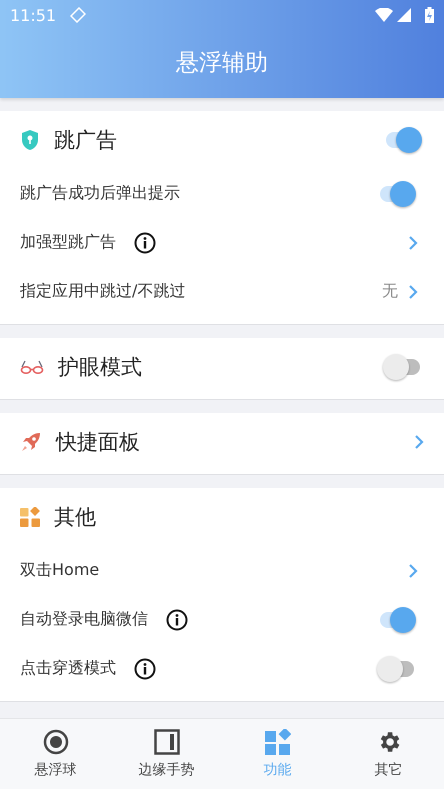  Describe the element at coordinates (222, 63) in the screenshot. I see `page-title: 悬浮辅助` at that location.